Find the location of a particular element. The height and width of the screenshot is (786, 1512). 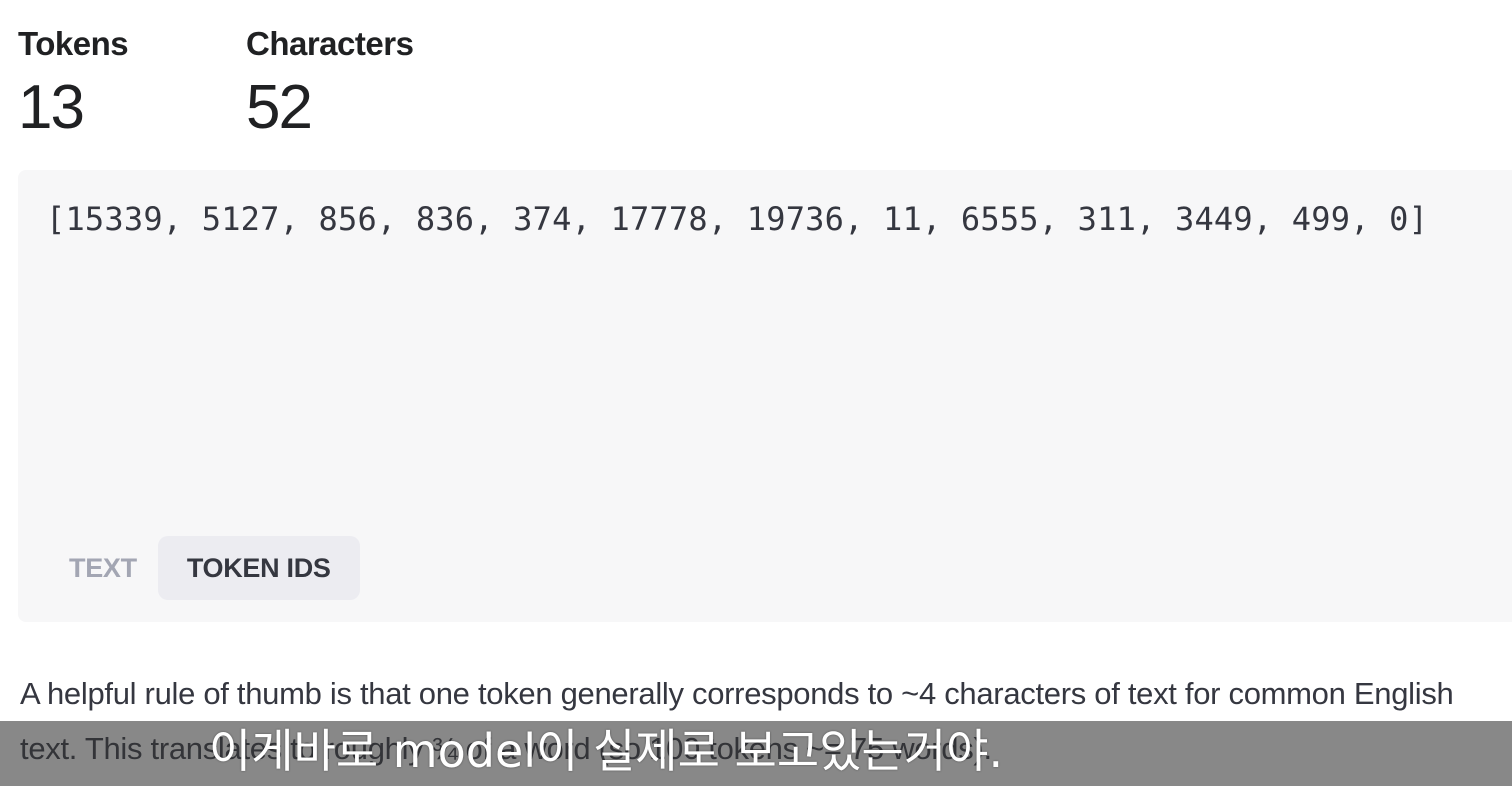

video-subtitle: 이게바로 model이 실제로 보고있는거야. is located at coordinates (606, 751).